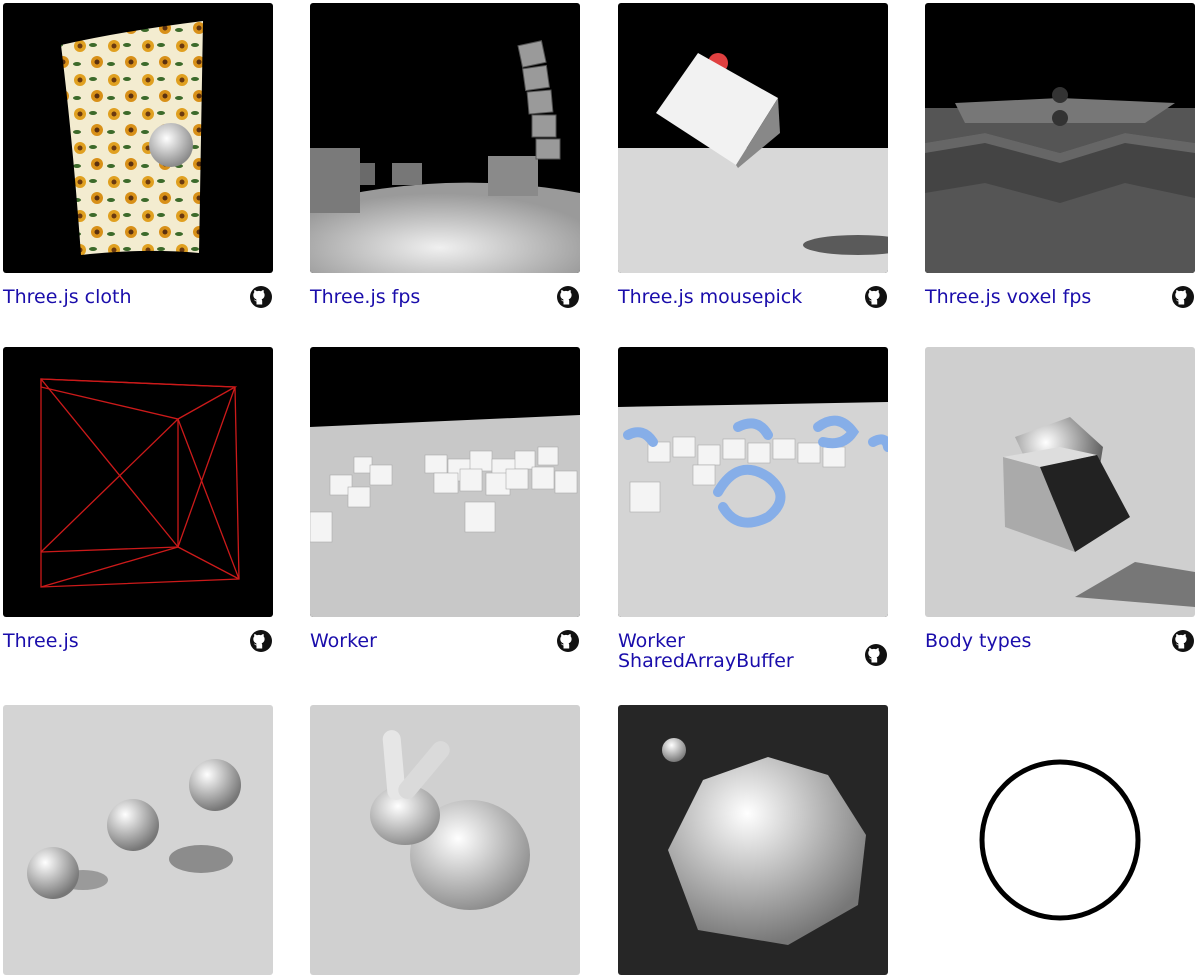  What do you see at coordinates (425, 297) in the screenshot?
I see `demo-title-link: Three.js fps` at bounding box center [425, 297].